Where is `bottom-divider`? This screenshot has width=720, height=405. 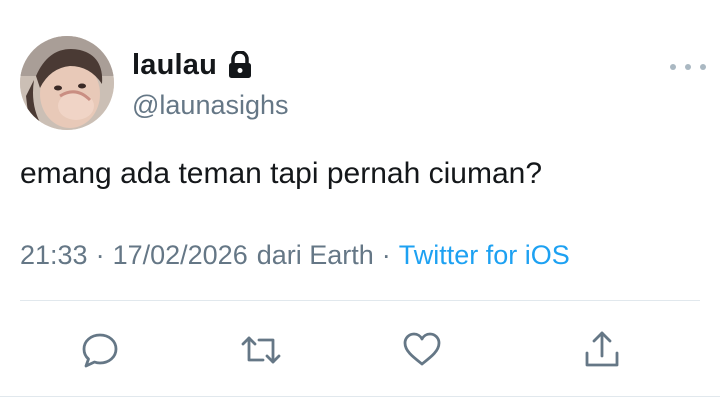 bottom-divider is located at coordinates (360, 396).